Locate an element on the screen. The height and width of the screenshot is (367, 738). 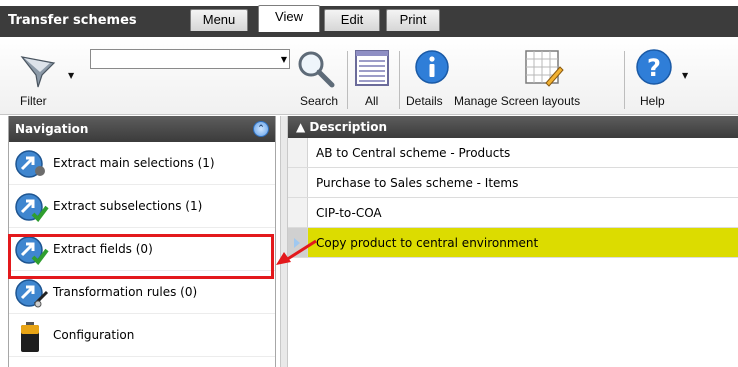
table-row-selected: Copy product to central environment is located at coordinates (513, 243).